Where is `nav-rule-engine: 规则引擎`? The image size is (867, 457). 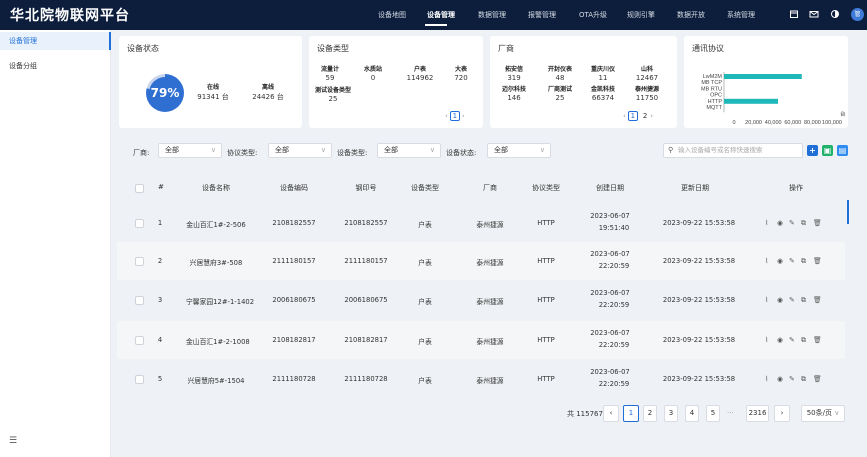 nav-rule-engine: 规则引擎 is located at coordinates (641, 15).